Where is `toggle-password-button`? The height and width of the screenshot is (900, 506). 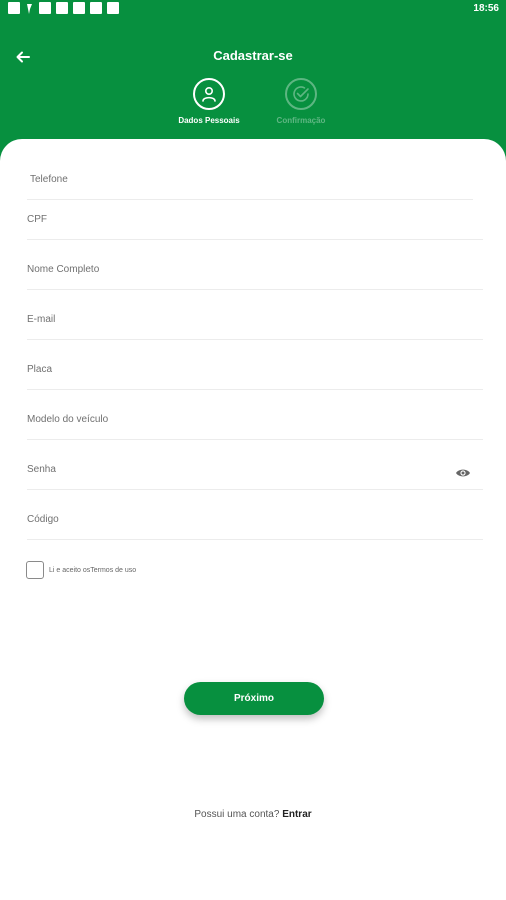 toggle-password-button is located at coordinates (463, 472).